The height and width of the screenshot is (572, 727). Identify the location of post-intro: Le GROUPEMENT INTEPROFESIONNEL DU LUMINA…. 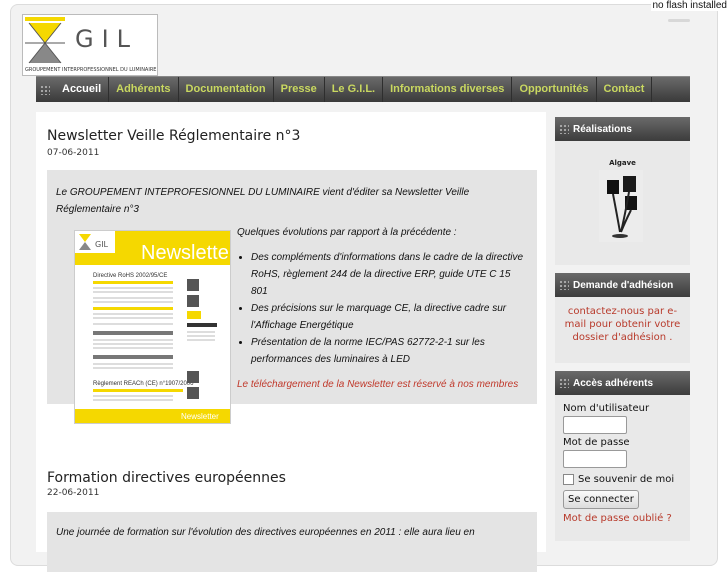
(291, 201).